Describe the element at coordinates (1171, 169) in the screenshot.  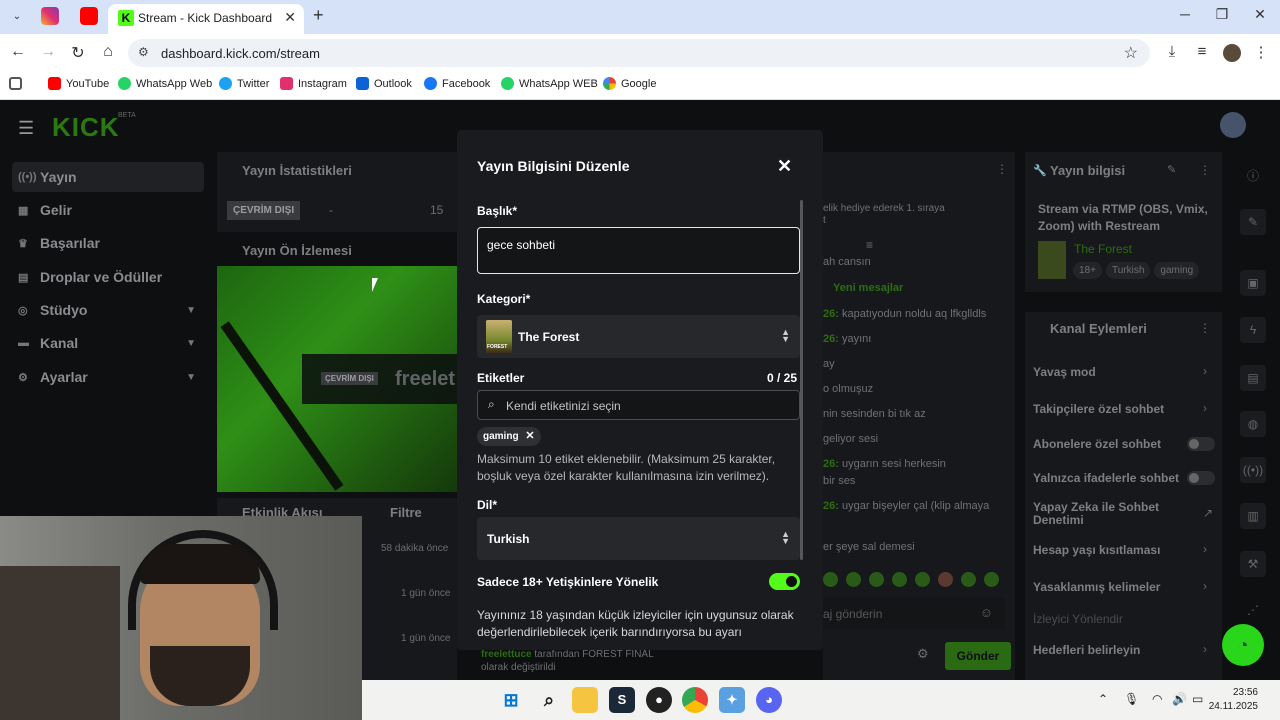
I see `edit-pencil-icon: ✎` at that location.